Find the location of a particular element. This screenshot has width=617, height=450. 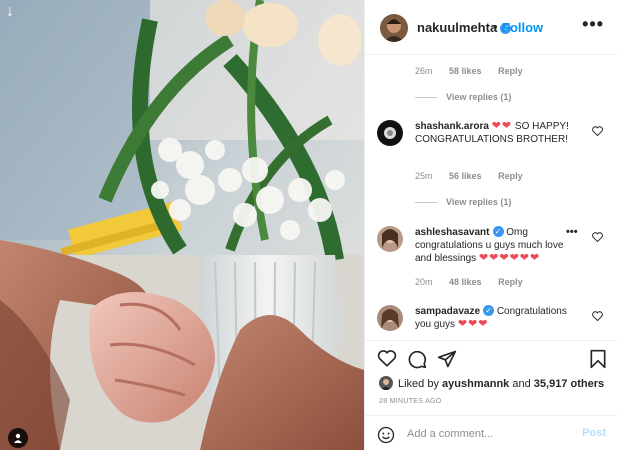

comment-options-icon: ••• is located at coordinates (572, 232).